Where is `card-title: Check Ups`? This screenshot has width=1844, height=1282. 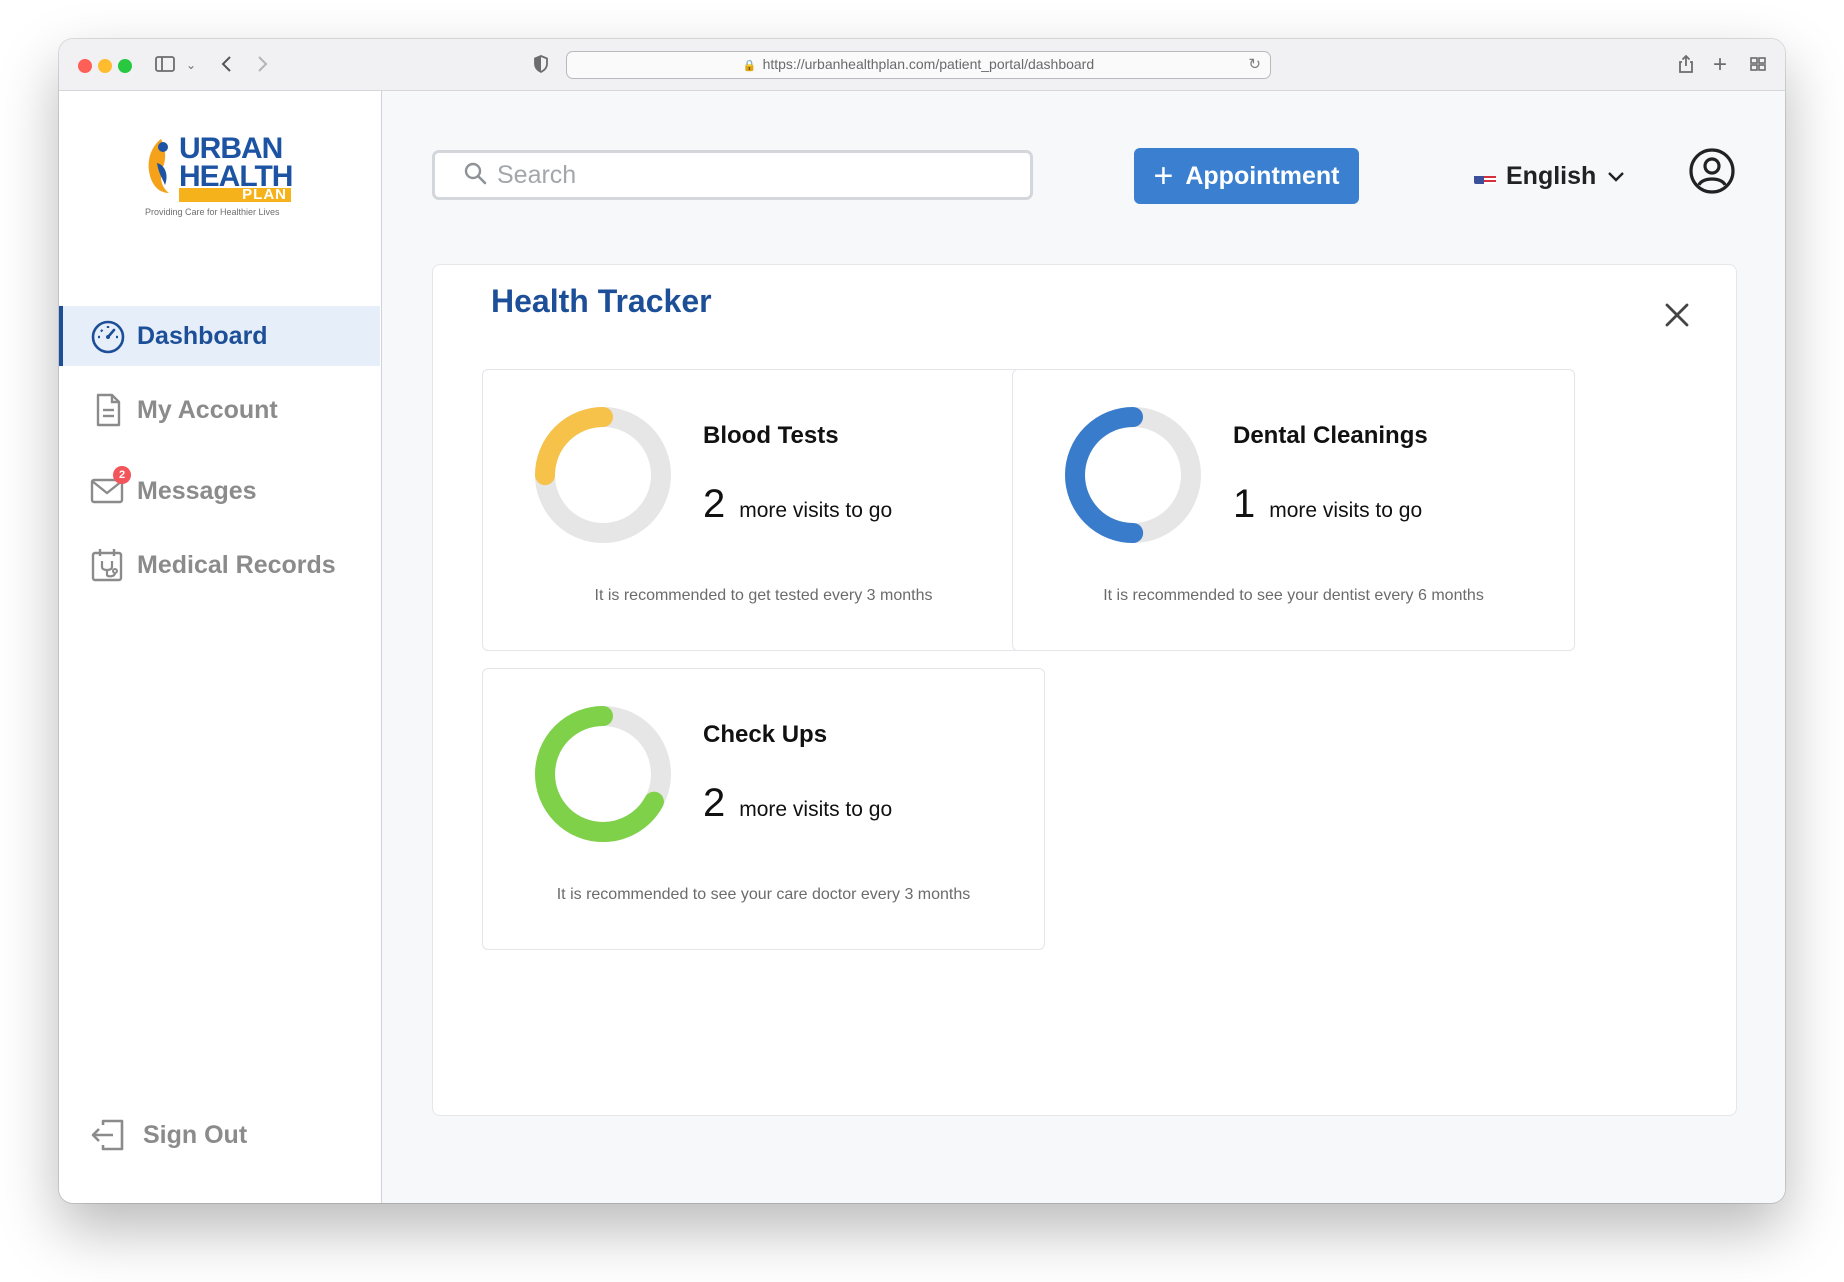
card-title: Check Ups is located at coordinates (765, 734).